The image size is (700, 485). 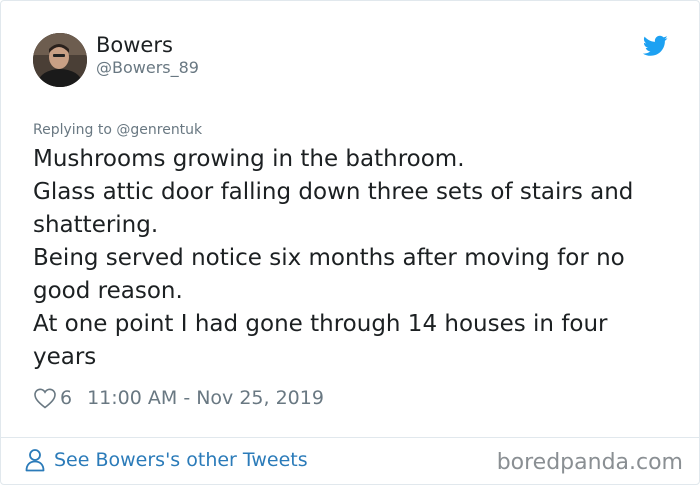 I want to click on tweet-timestamp: 11:00 AM - Nov 25, 2019, so click(x=205, y=398).